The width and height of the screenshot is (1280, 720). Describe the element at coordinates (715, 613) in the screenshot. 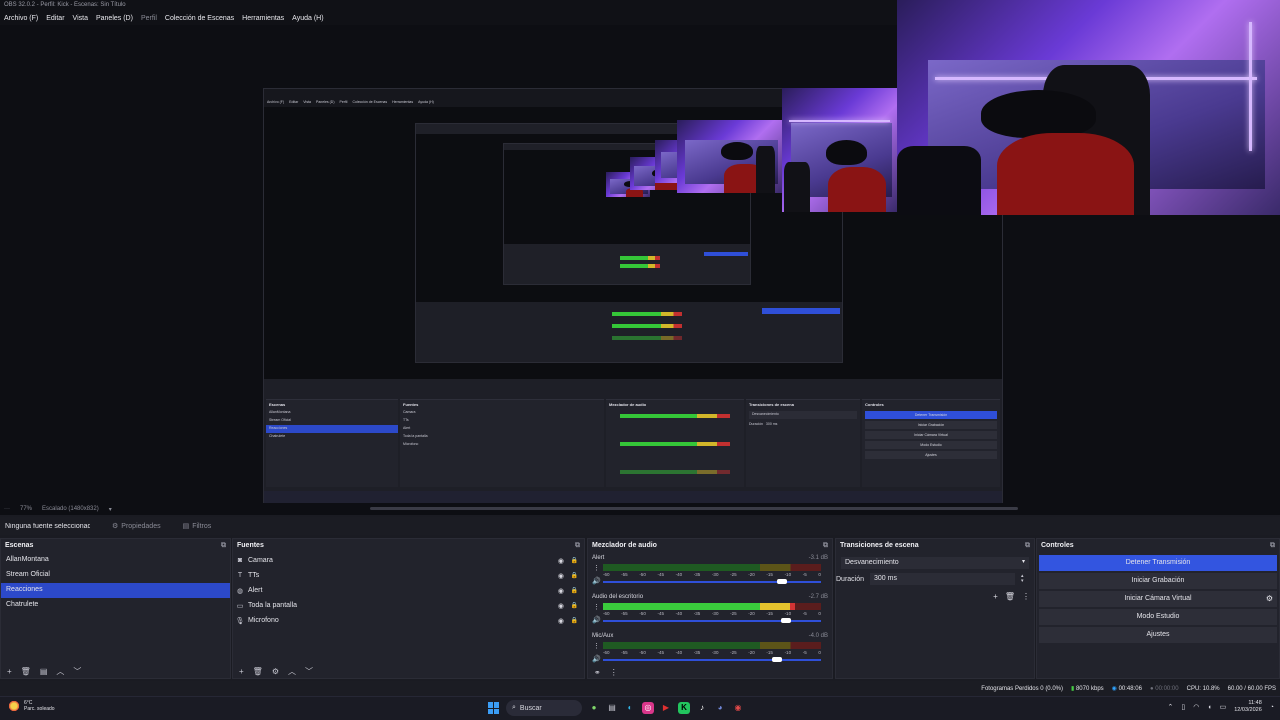

I see `meter-tick-label: -30` at that location.